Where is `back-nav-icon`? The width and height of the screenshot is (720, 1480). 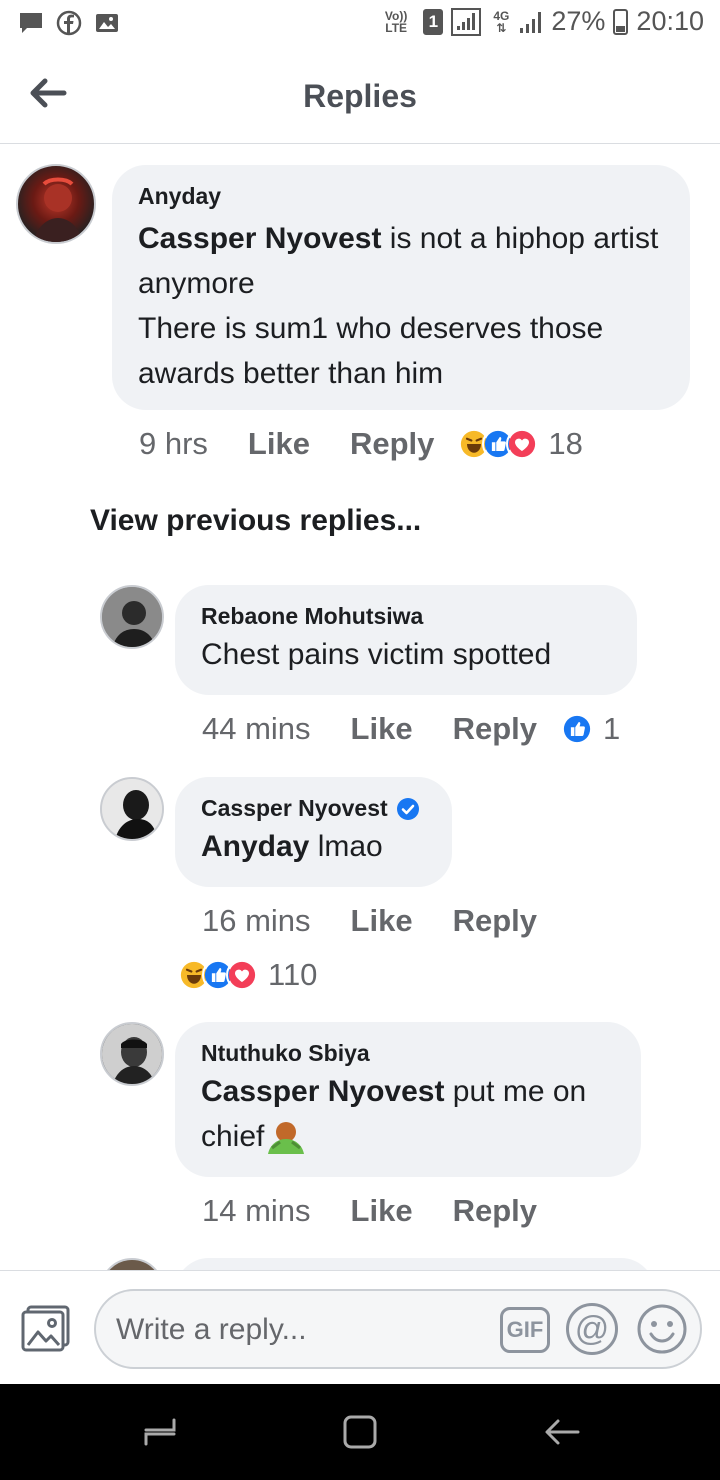
back-nav-icon is located at coordinates (562, 1432).